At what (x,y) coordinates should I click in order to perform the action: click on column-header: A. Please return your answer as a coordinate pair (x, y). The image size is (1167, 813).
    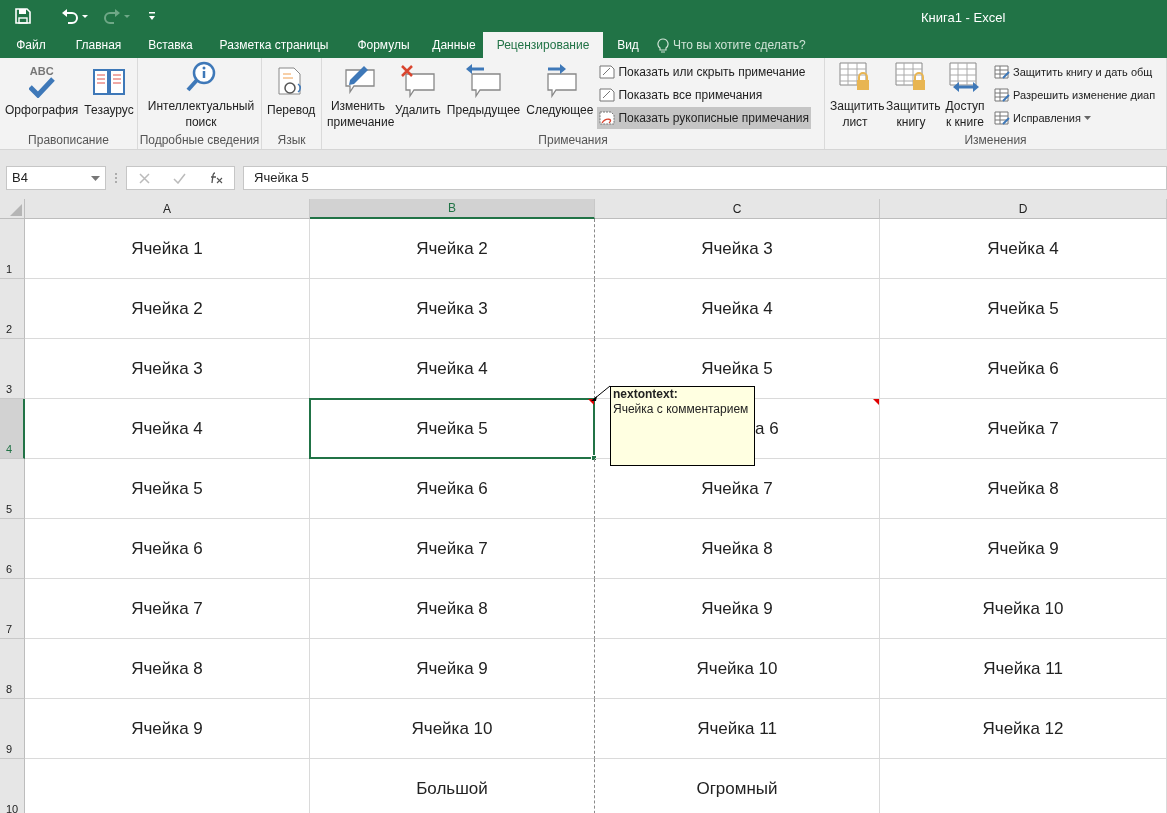
    Looking at the image, I should click on (167, 209).